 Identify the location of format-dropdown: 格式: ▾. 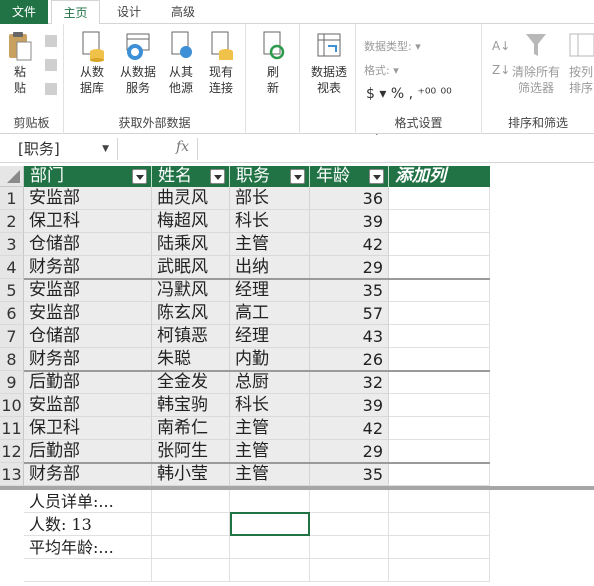
(381, 70).